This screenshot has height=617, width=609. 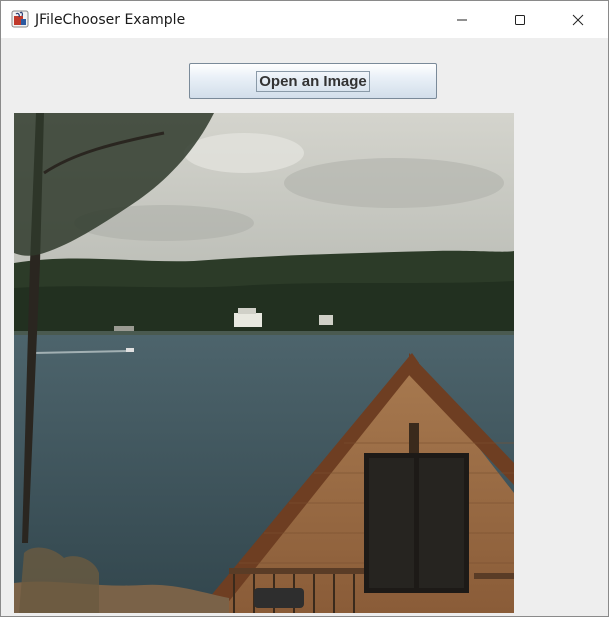 I want to click on close-icon, so click(x=578, y=20).